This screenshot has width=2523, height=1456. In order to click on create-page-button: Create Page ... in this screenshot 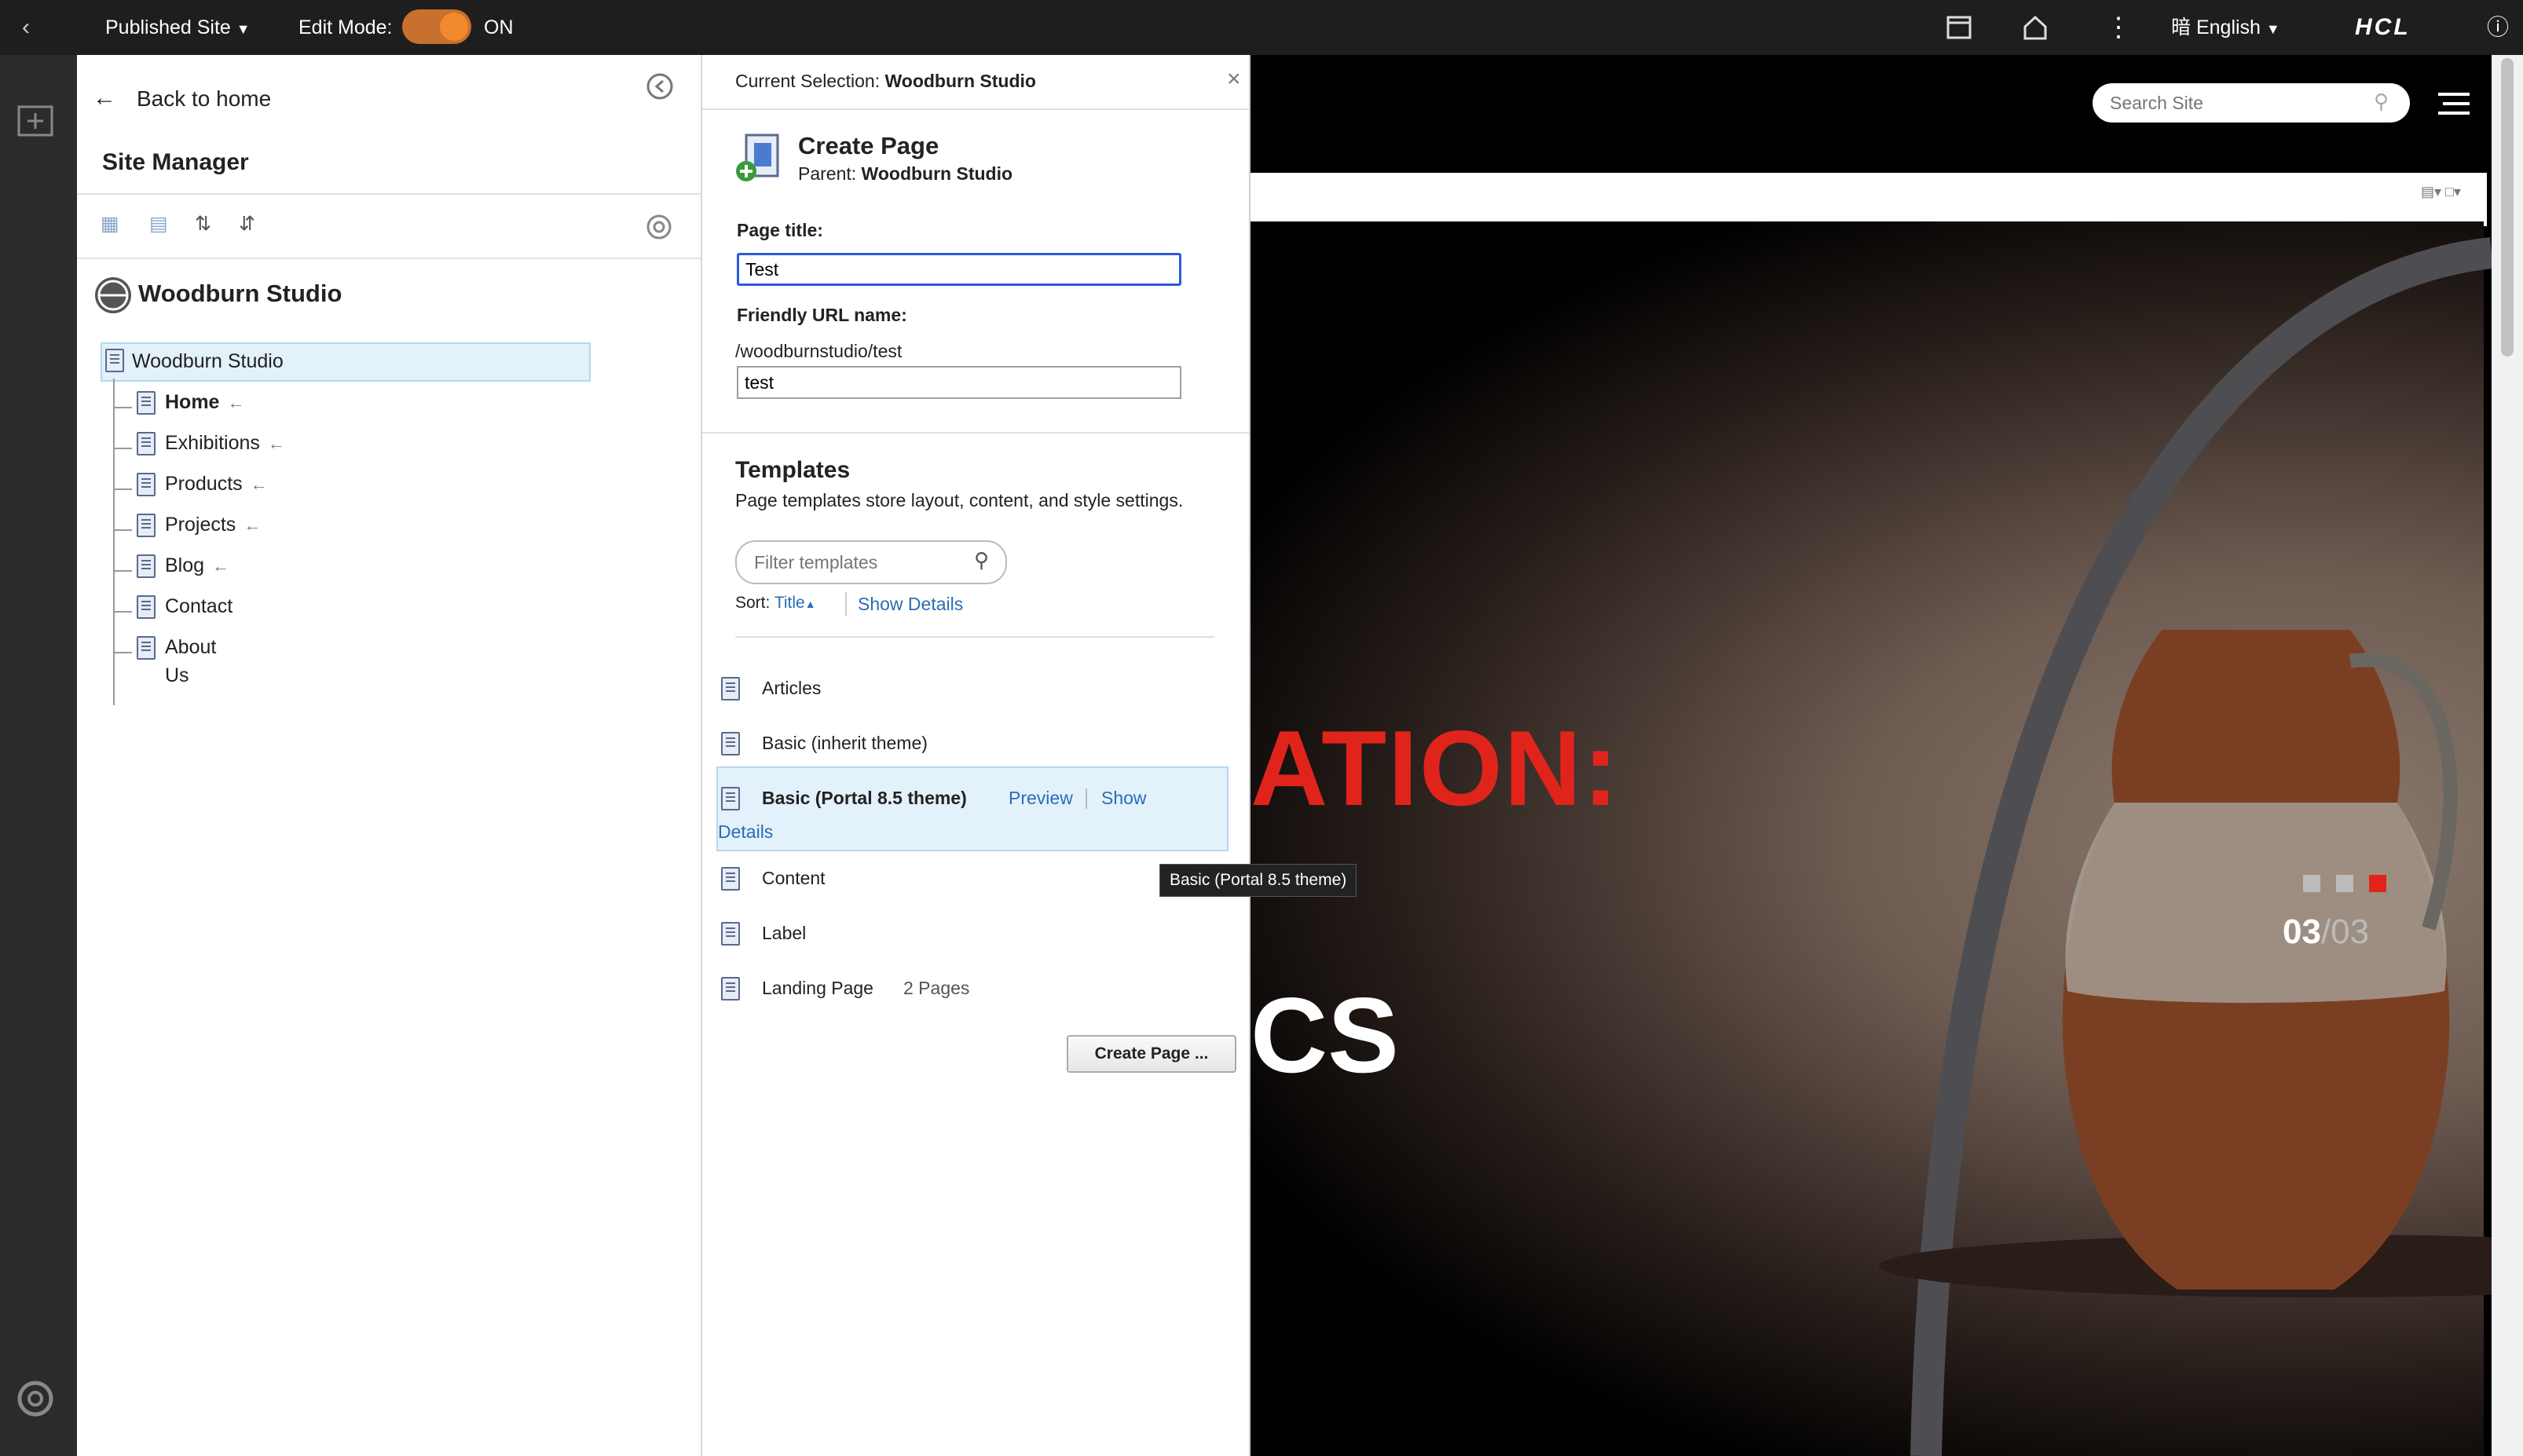, I will do `click(1151, 1054)`.